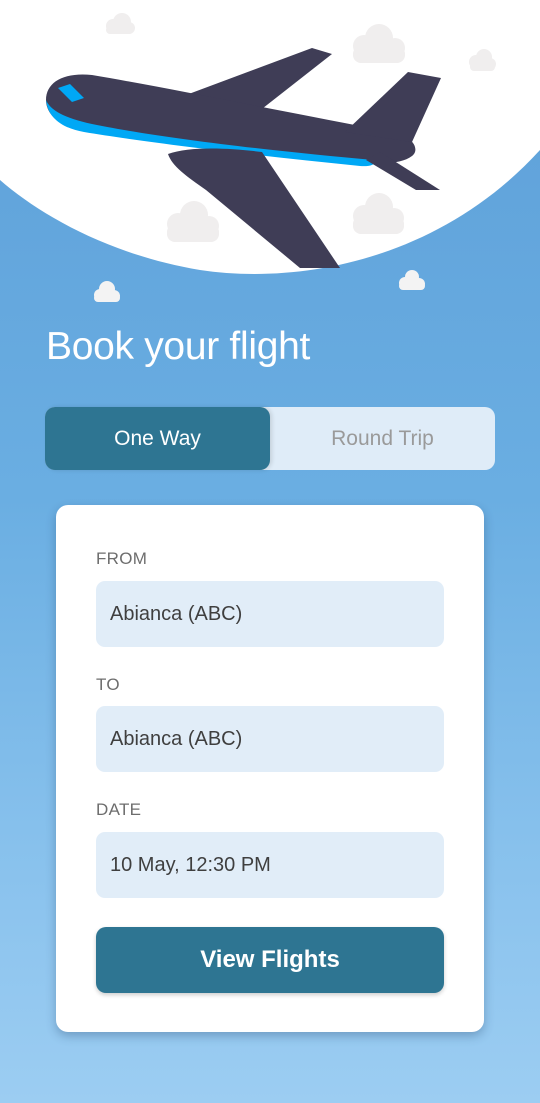 The image size is (540, 1103). I want to click on to-label: TO, so click(108, 684).